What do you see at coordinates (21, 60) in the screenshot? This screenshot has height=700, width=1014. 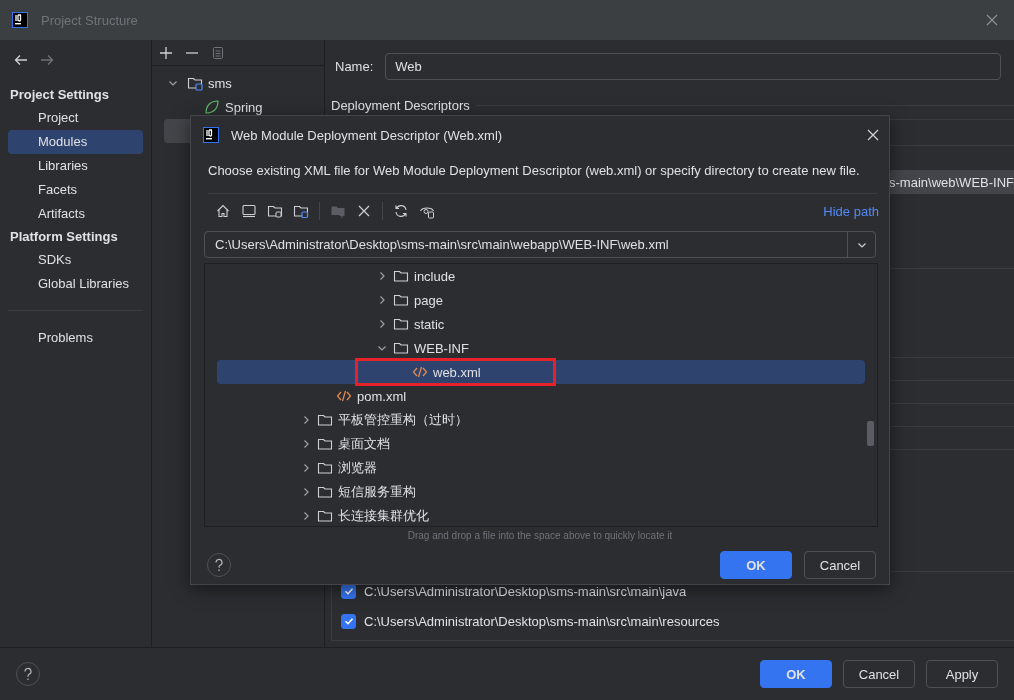 I see `back-arrow-icon` at bounding box center [21, 60].